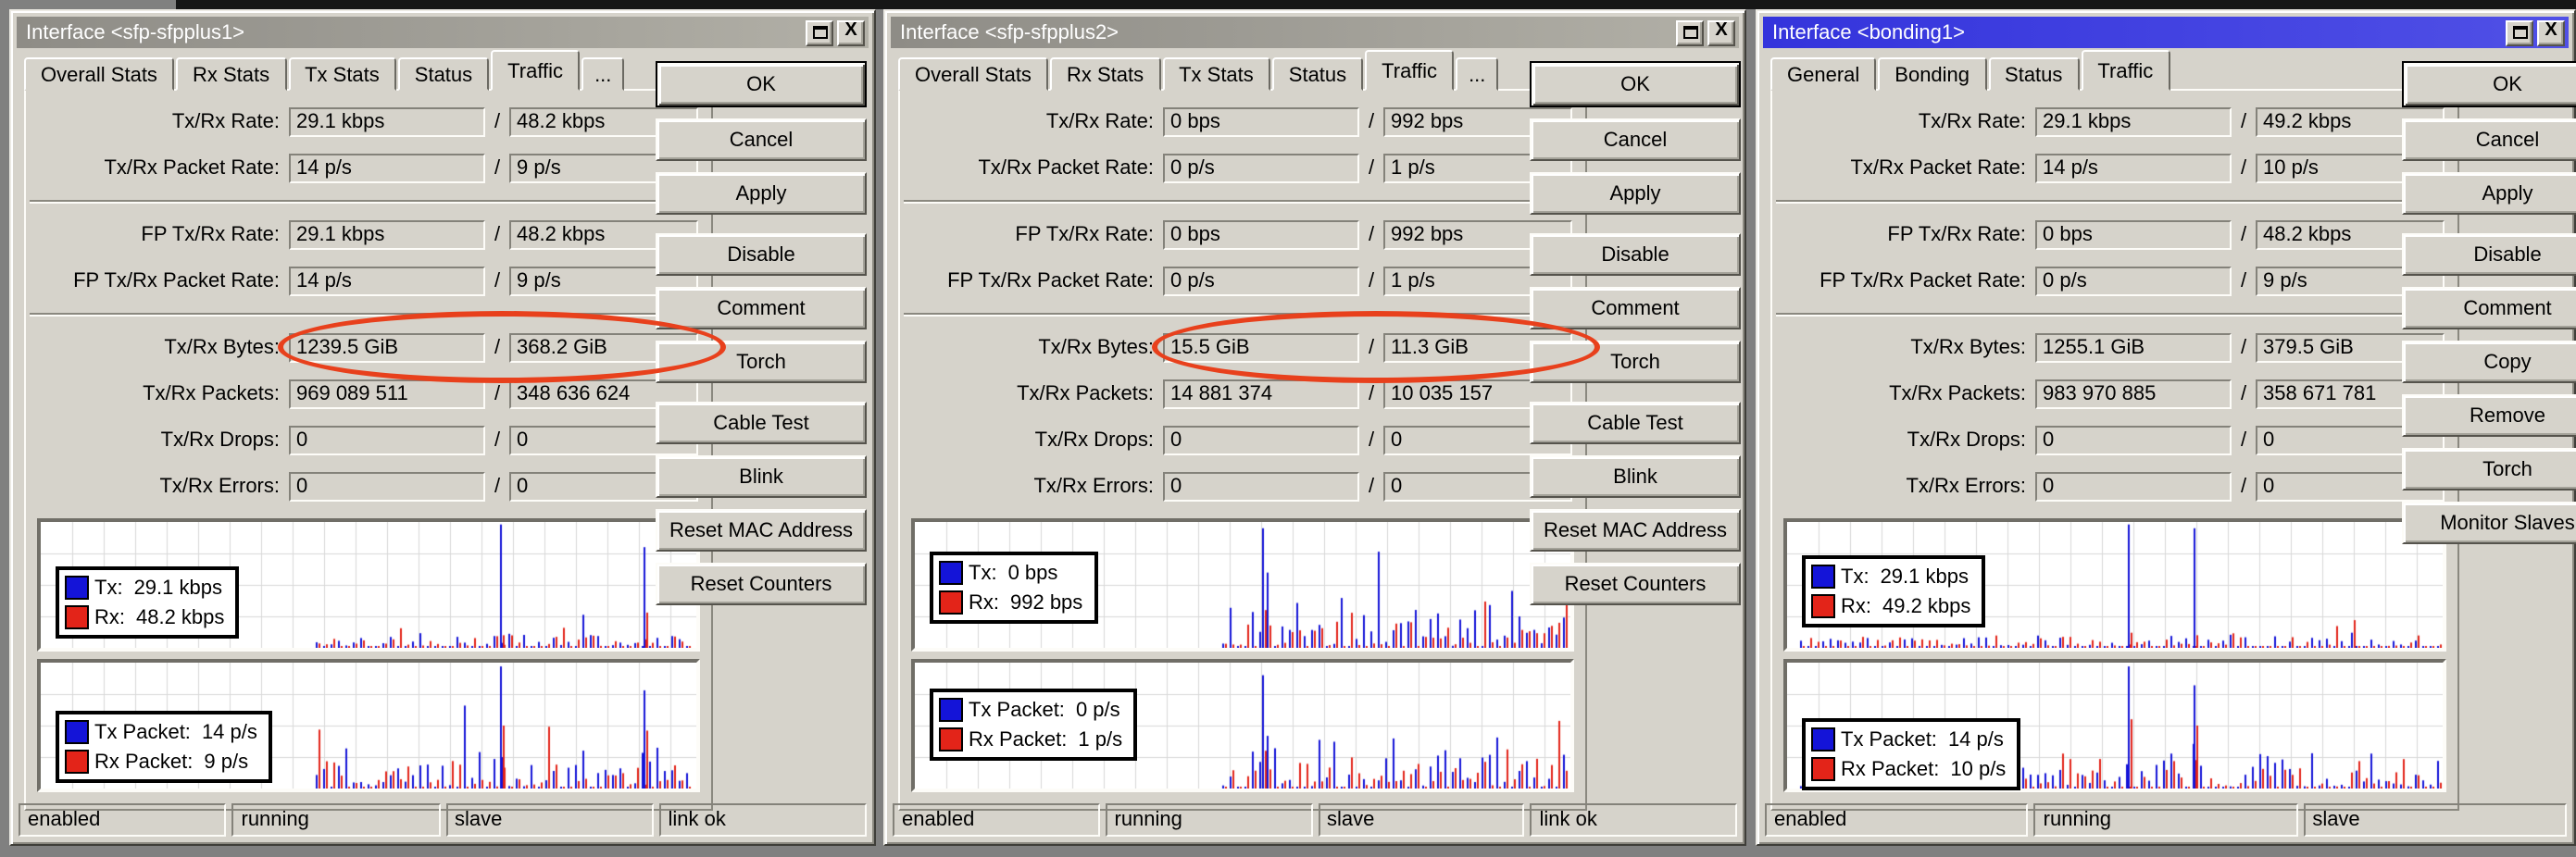  What do you see at coordinates (368, 585) in the screenshot?
I see `traffic-graph: Tx: 29.1 kbps Rx: 48.2 kbps` at bounding box center [368, 585].